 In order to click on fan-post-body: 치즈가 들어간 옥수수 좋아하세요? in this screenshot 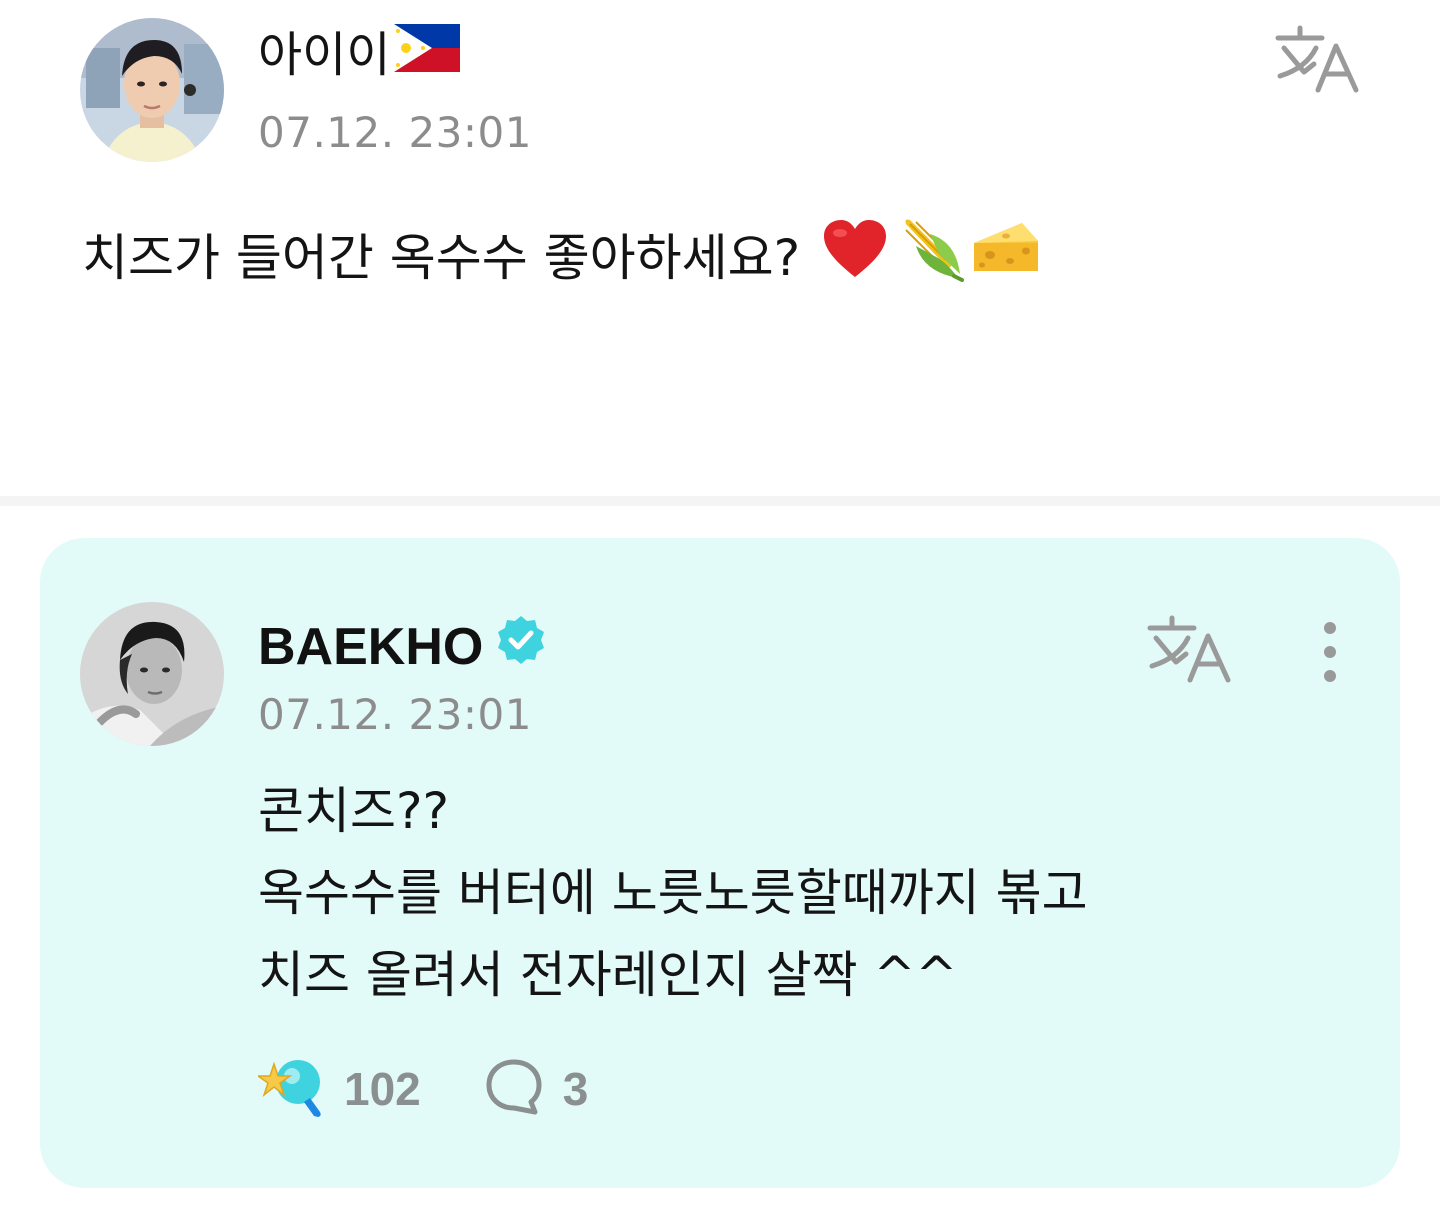, I will do `click(562, 258)`.